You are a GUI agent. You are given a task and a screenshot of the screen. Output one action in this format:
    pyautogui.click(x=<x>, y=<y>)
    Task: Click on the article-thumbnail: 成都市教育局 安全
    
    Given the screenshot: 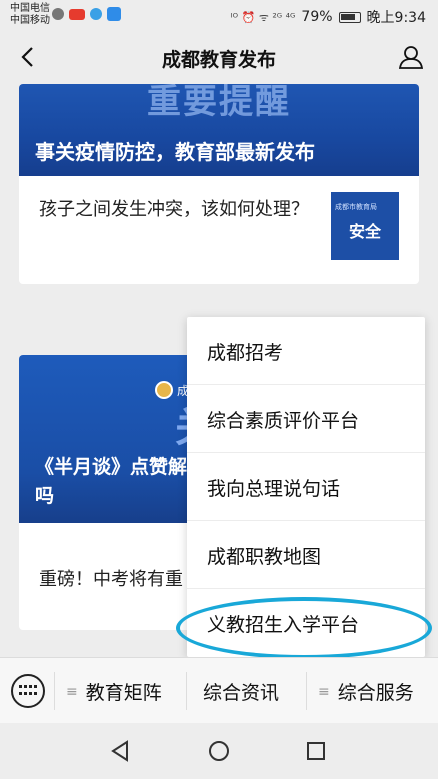 What is the action you would take?
    pyautogui.click(x=365, y=226)
    